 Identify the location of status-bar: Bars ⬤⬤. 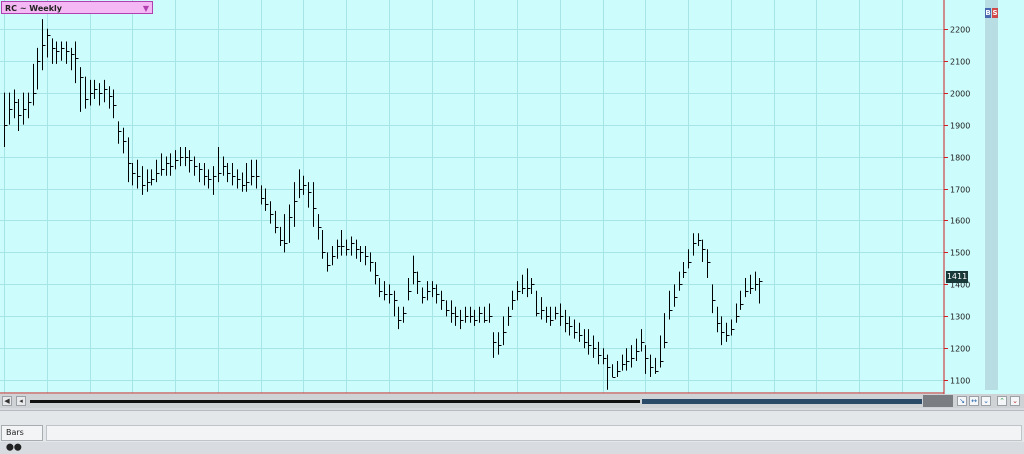
(512, 430).